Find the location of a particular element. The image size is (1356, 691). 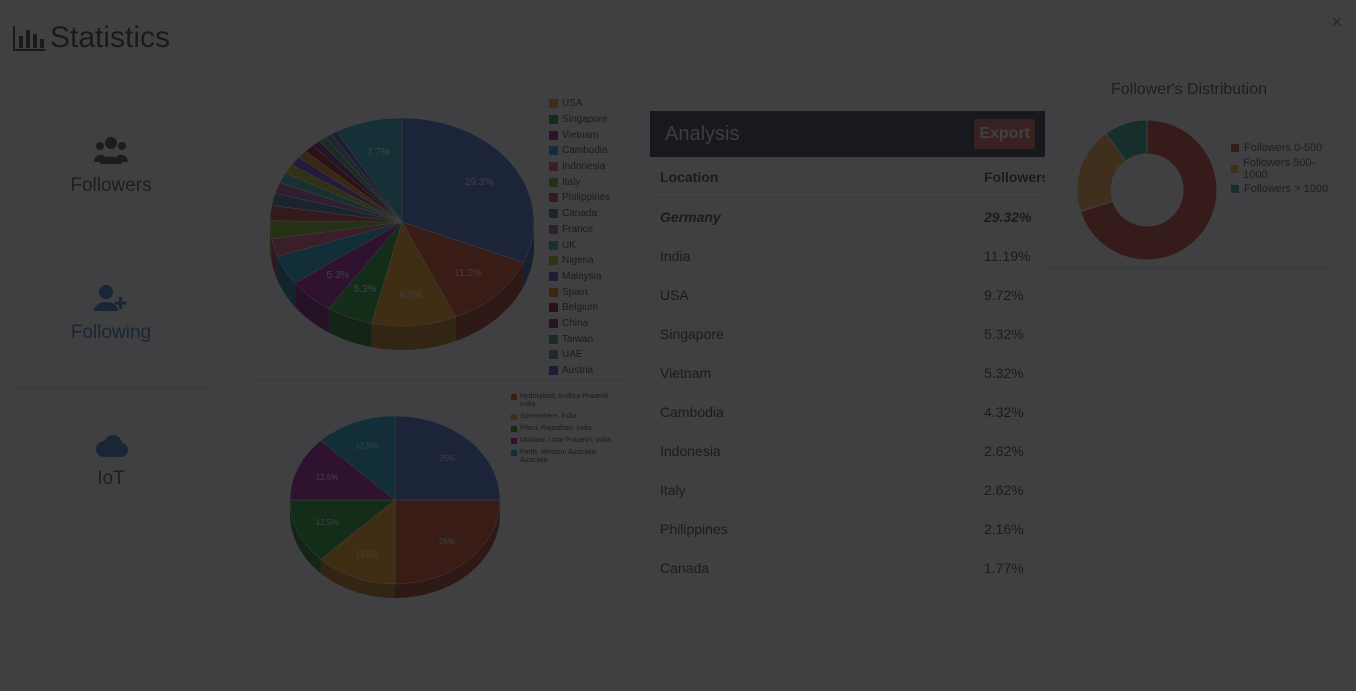

table-row: Singapore 5.32% is located at coordinates (847, 334).